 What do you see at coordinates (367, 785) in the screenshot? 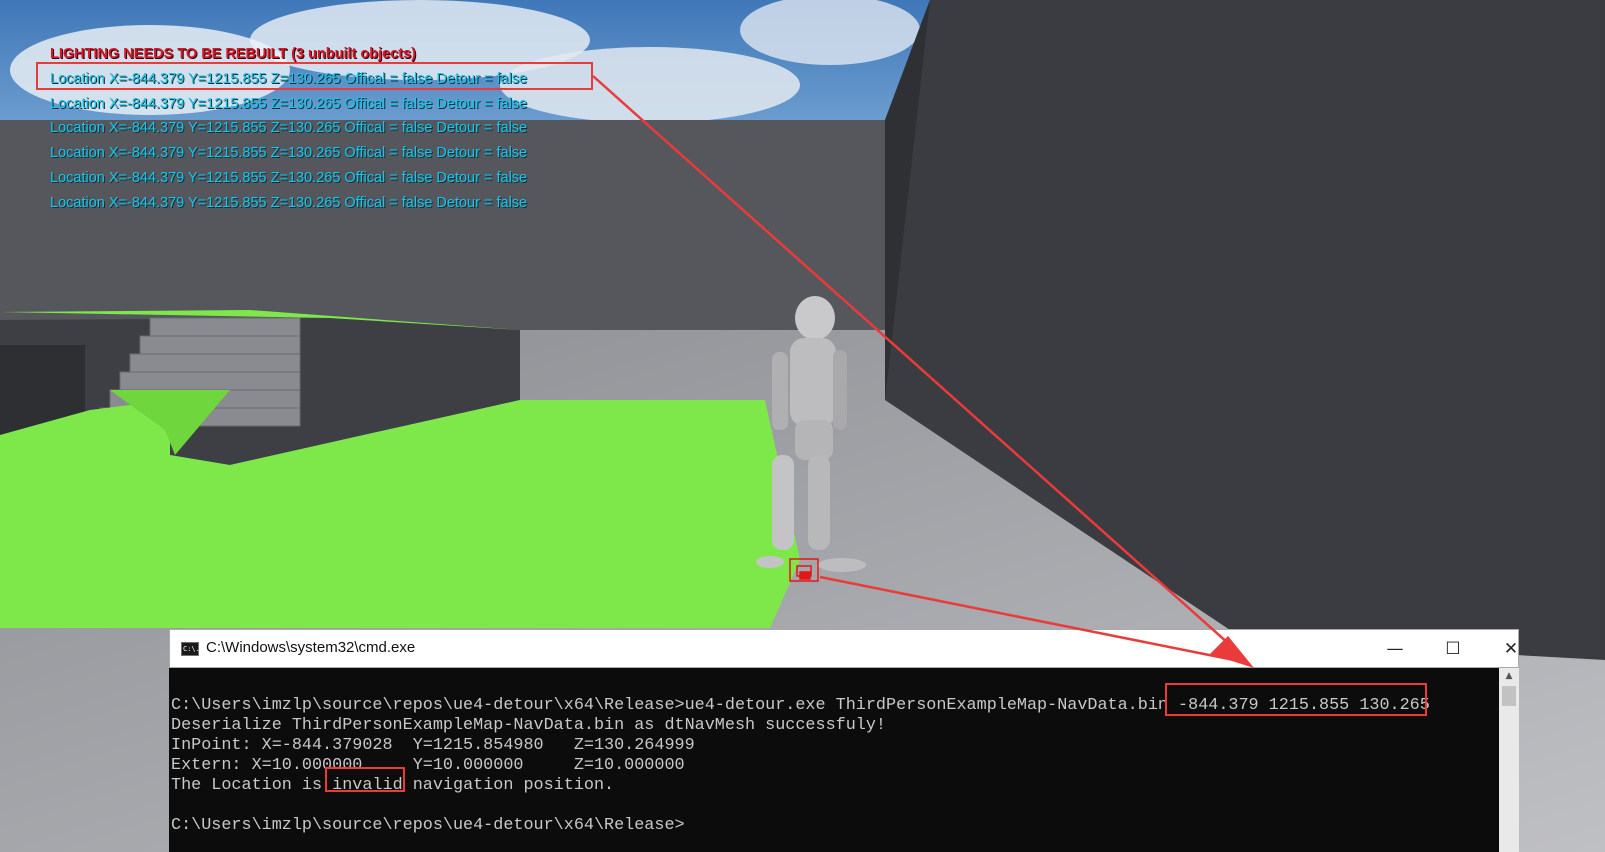
I see `result-invalid-word: invalid` at bounding box center [367, 785].